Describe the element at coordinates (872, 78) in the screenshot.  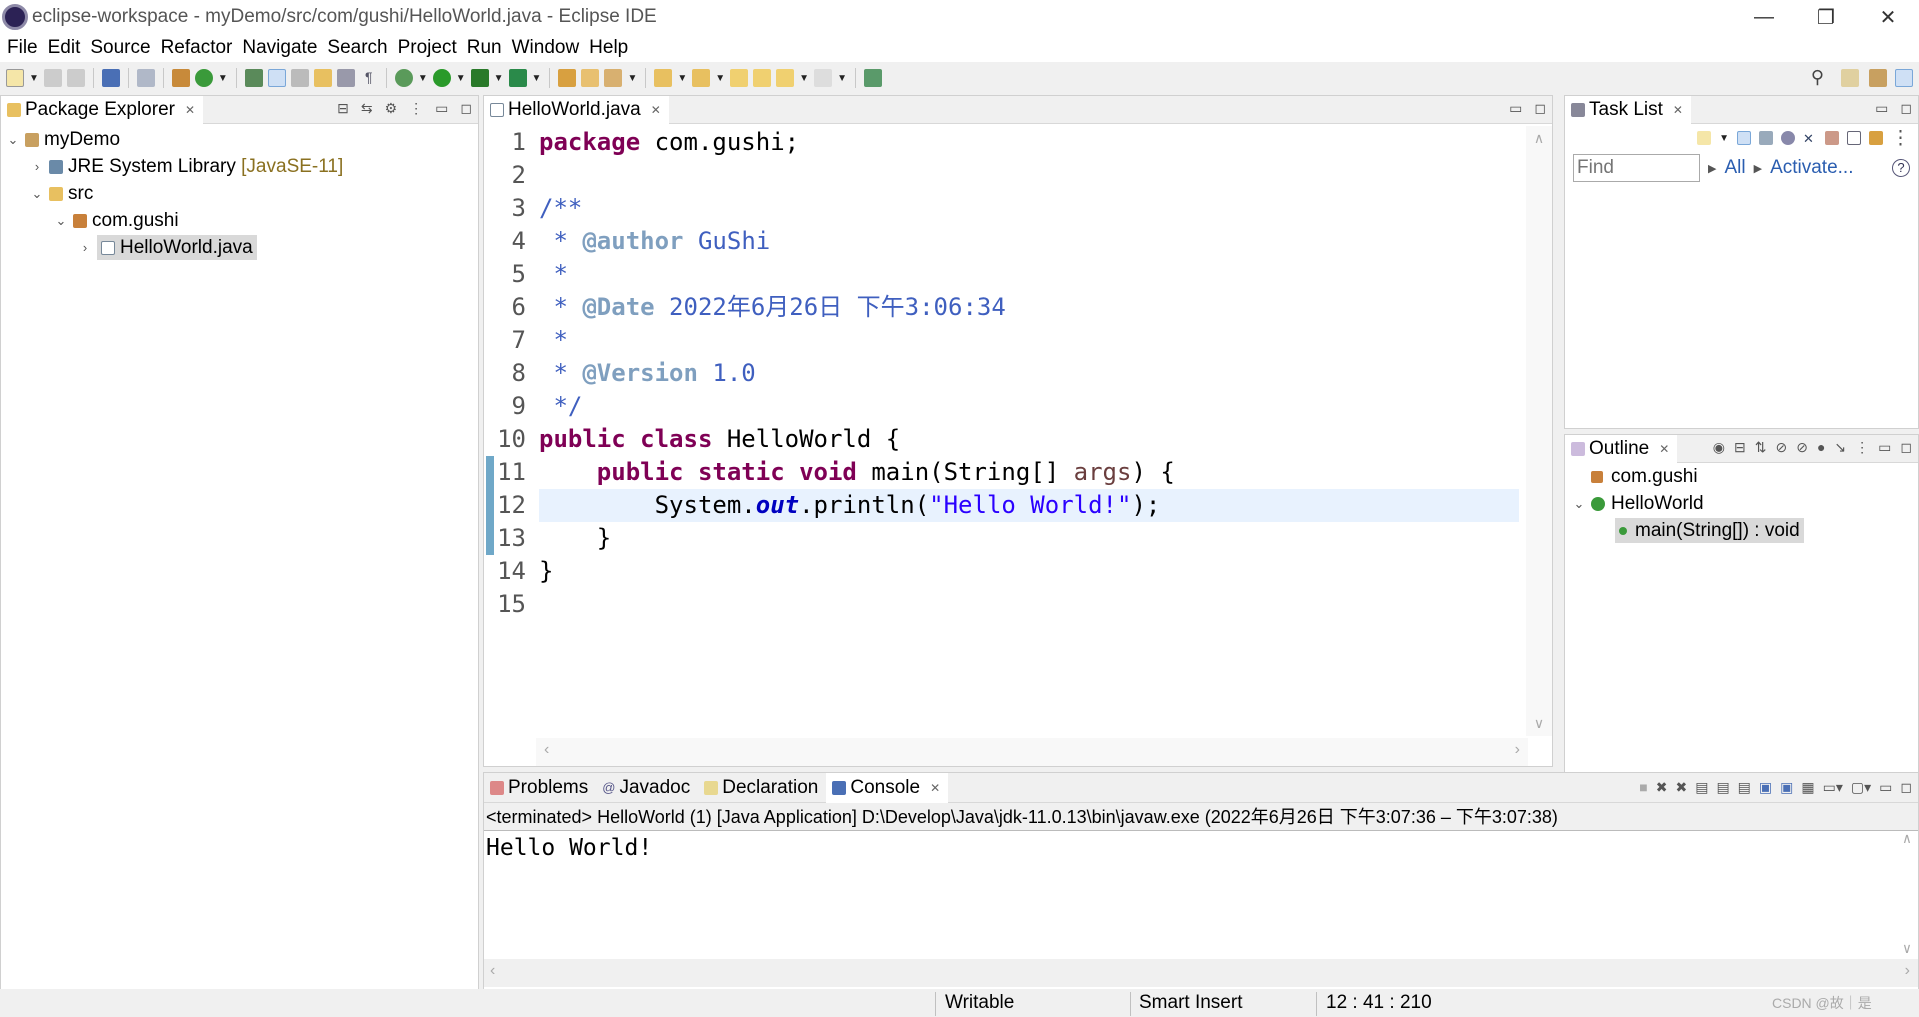
I see `pin-editor-icon` at that location.